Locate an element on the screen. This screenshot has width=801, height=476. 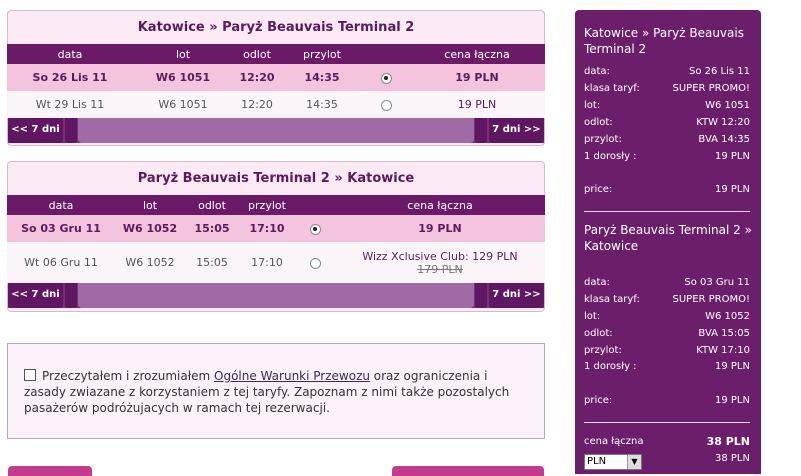
currency-total-row: 38 PLN is located at coordinates (667, 459).